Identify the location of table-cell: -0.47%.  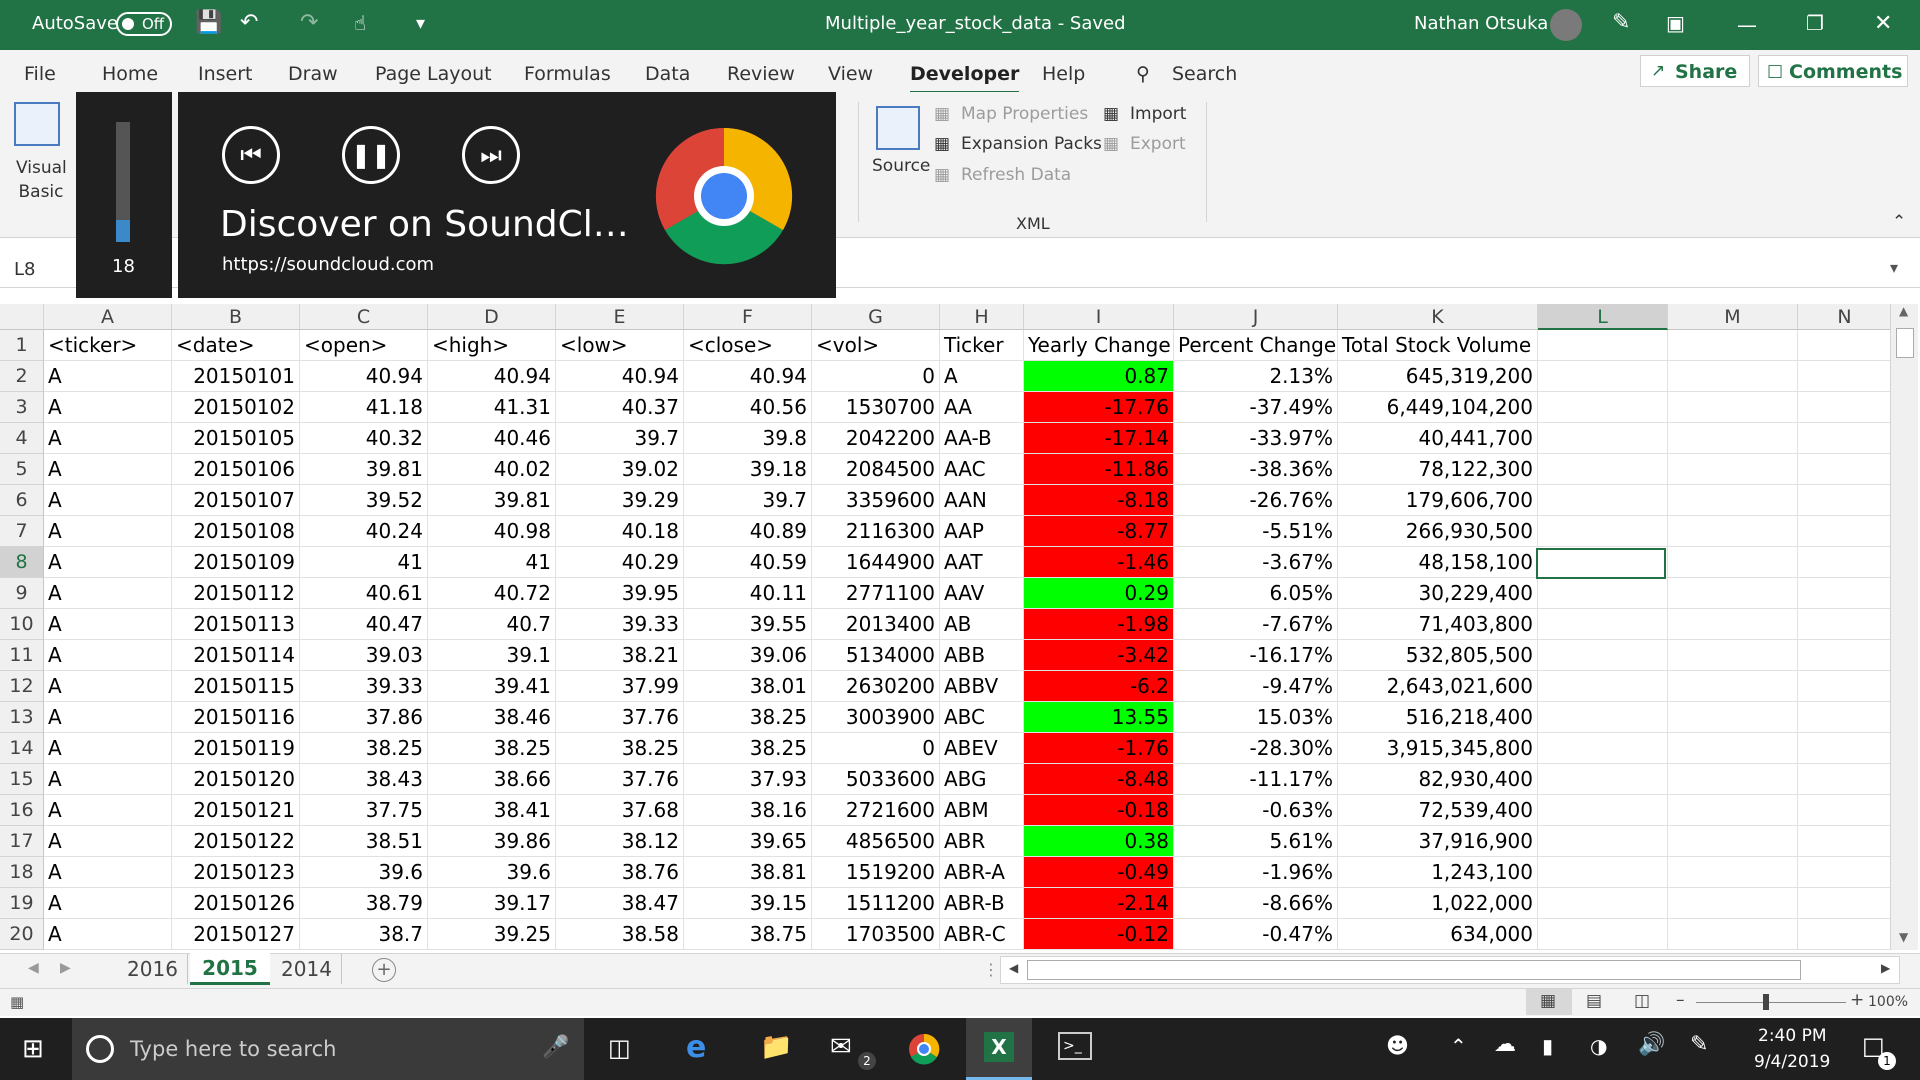
(1256, 934).